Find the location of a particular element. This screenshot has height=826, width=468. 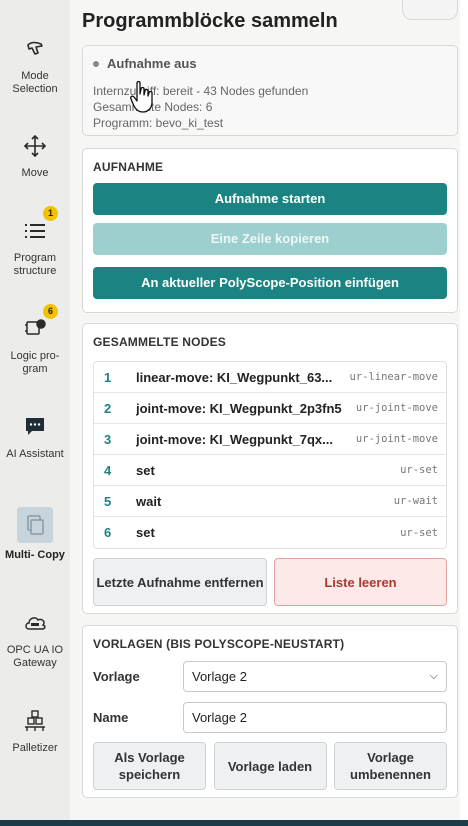

sidebar-item-opc-ua-io-gateway: OPC UA IO Gateway is located at coordinates (35, 640).